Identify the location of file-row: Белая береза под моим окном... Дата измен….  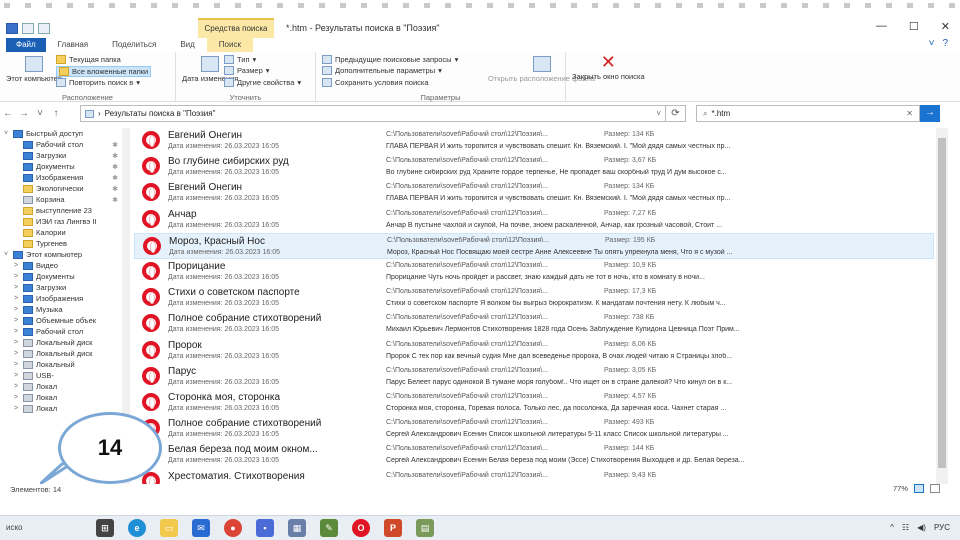
(534, 455).